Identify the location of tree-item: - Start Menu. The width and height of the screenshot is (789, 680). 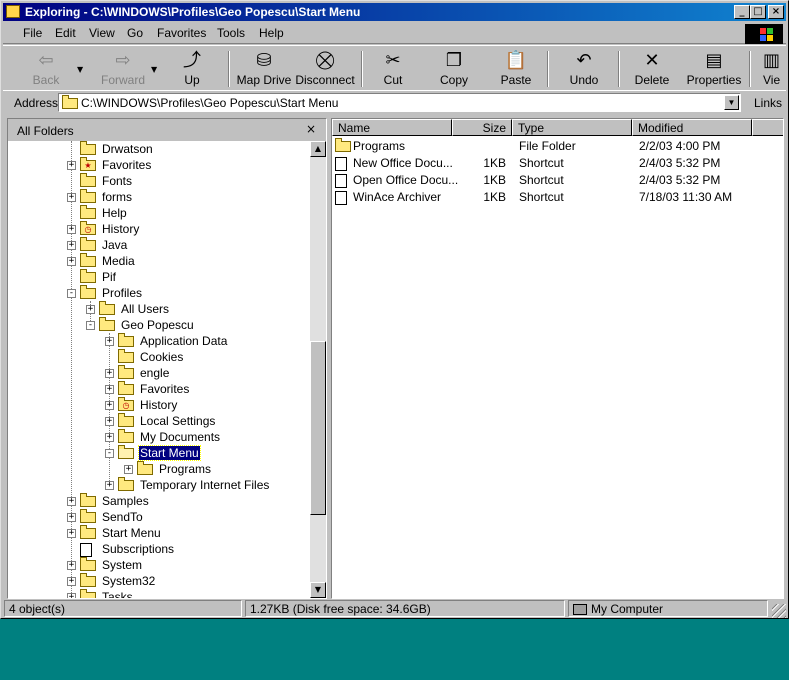
(207, 452).